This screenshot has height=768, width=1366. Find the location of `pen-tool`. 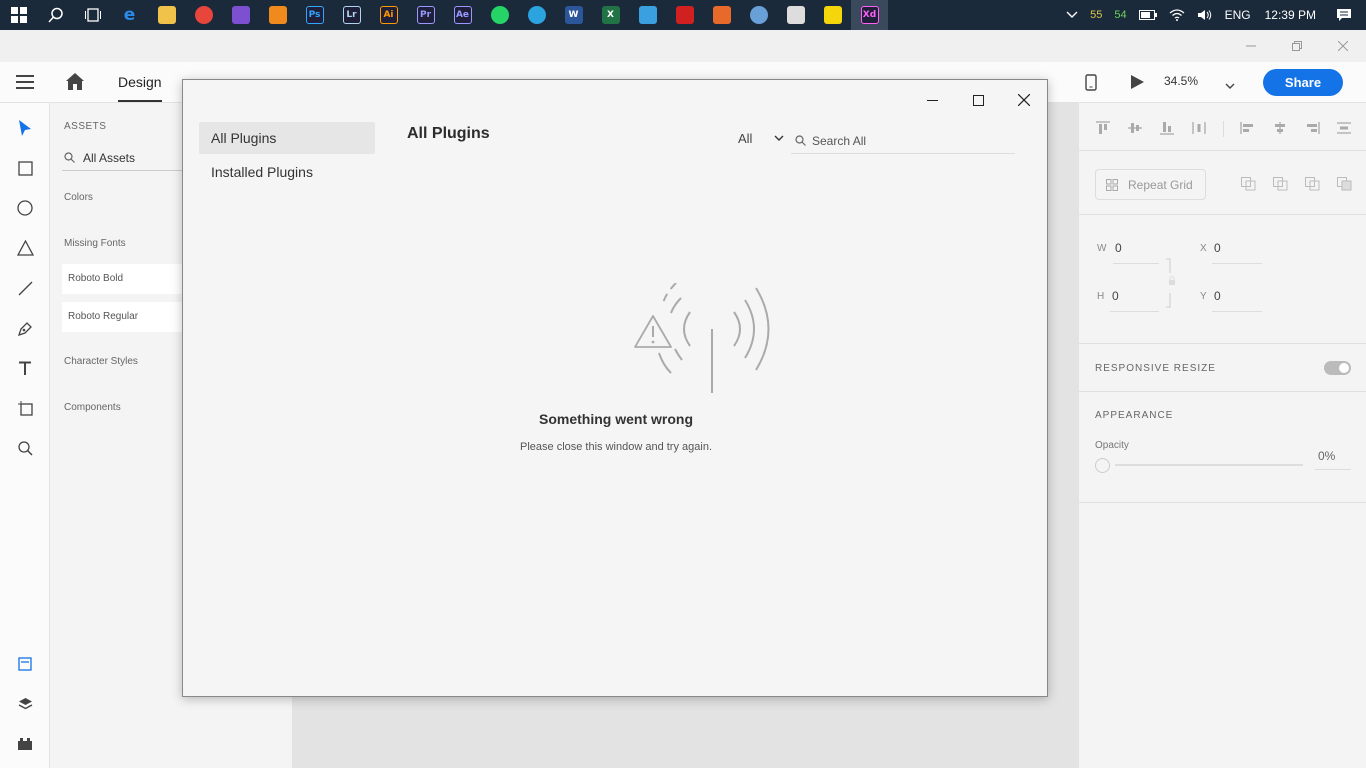

pen-tool is located at coordinates (25, 328).